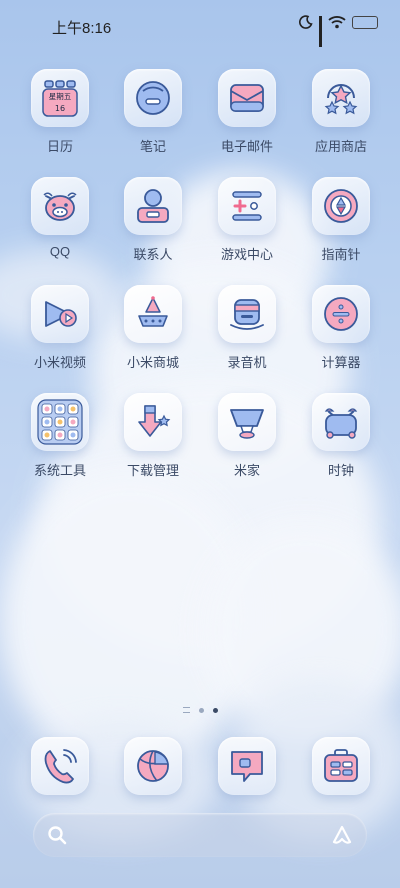  What do you see at coordinates (246, 146) in the screenshot?
I see `app-label: 电子邮件` at bounding box center [246, 146].